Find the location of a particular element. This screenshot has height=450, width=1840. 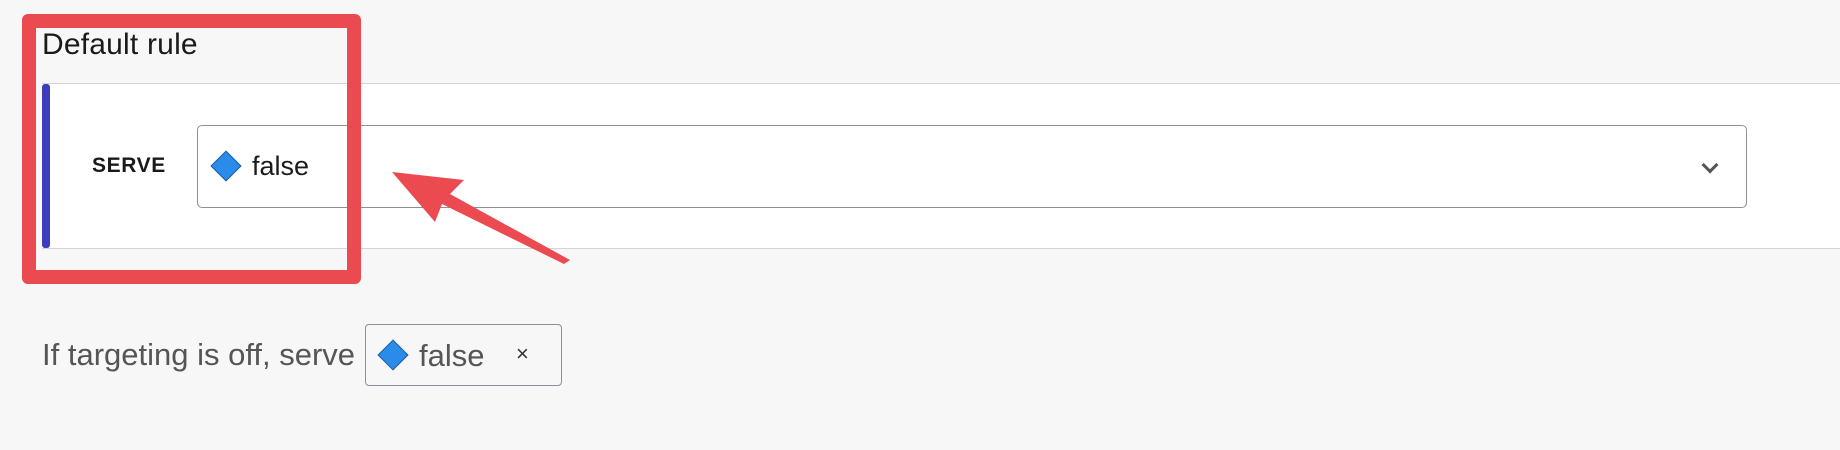

fallback-text: If targeting is off, serve is located at coordinates (199, 354).